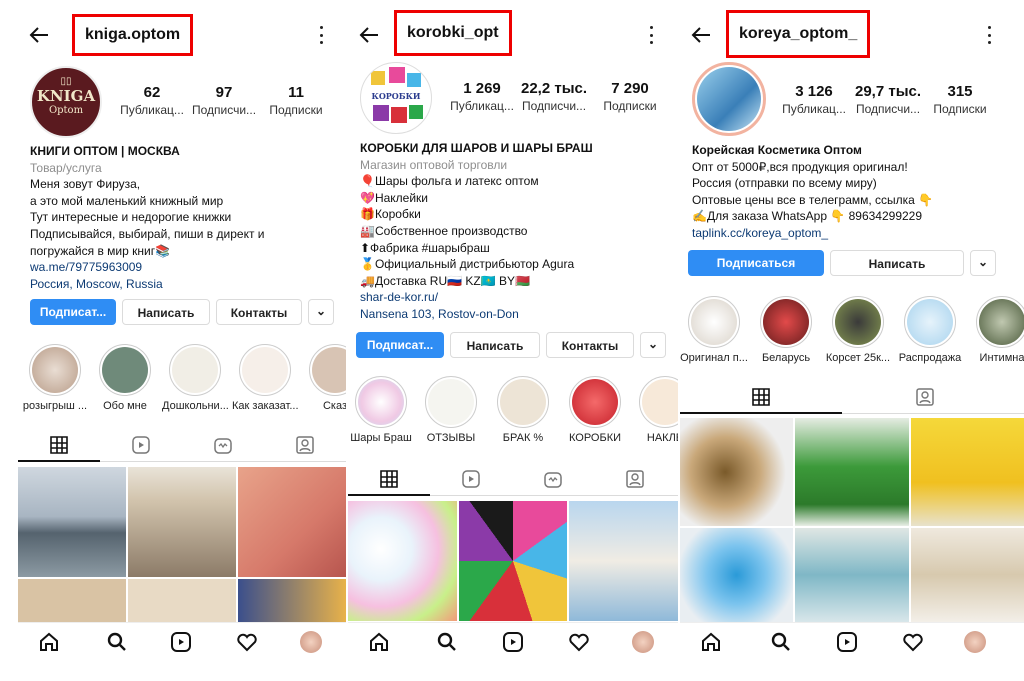 This screenshot has height=681, width=1024. I want to click on highlight: Распродажа, so click(930, 330).